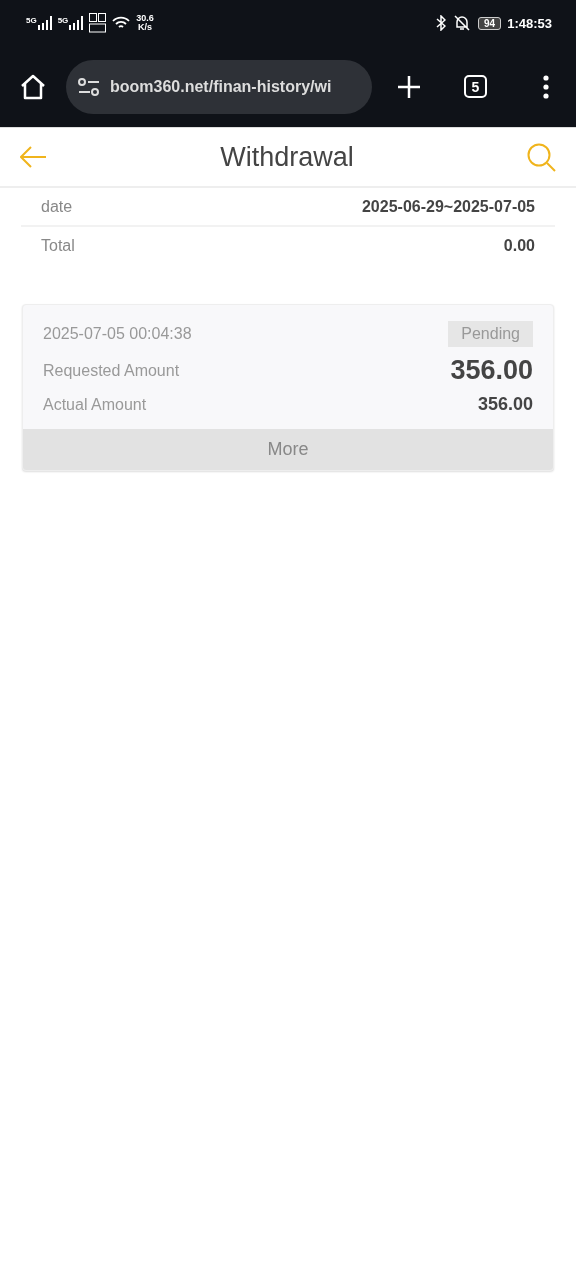 The height and width of the screenshot is (1280, 576). Describe the element at coordinates (490, 334) in the screenshot. I see `status-tag: Pending` at that location.